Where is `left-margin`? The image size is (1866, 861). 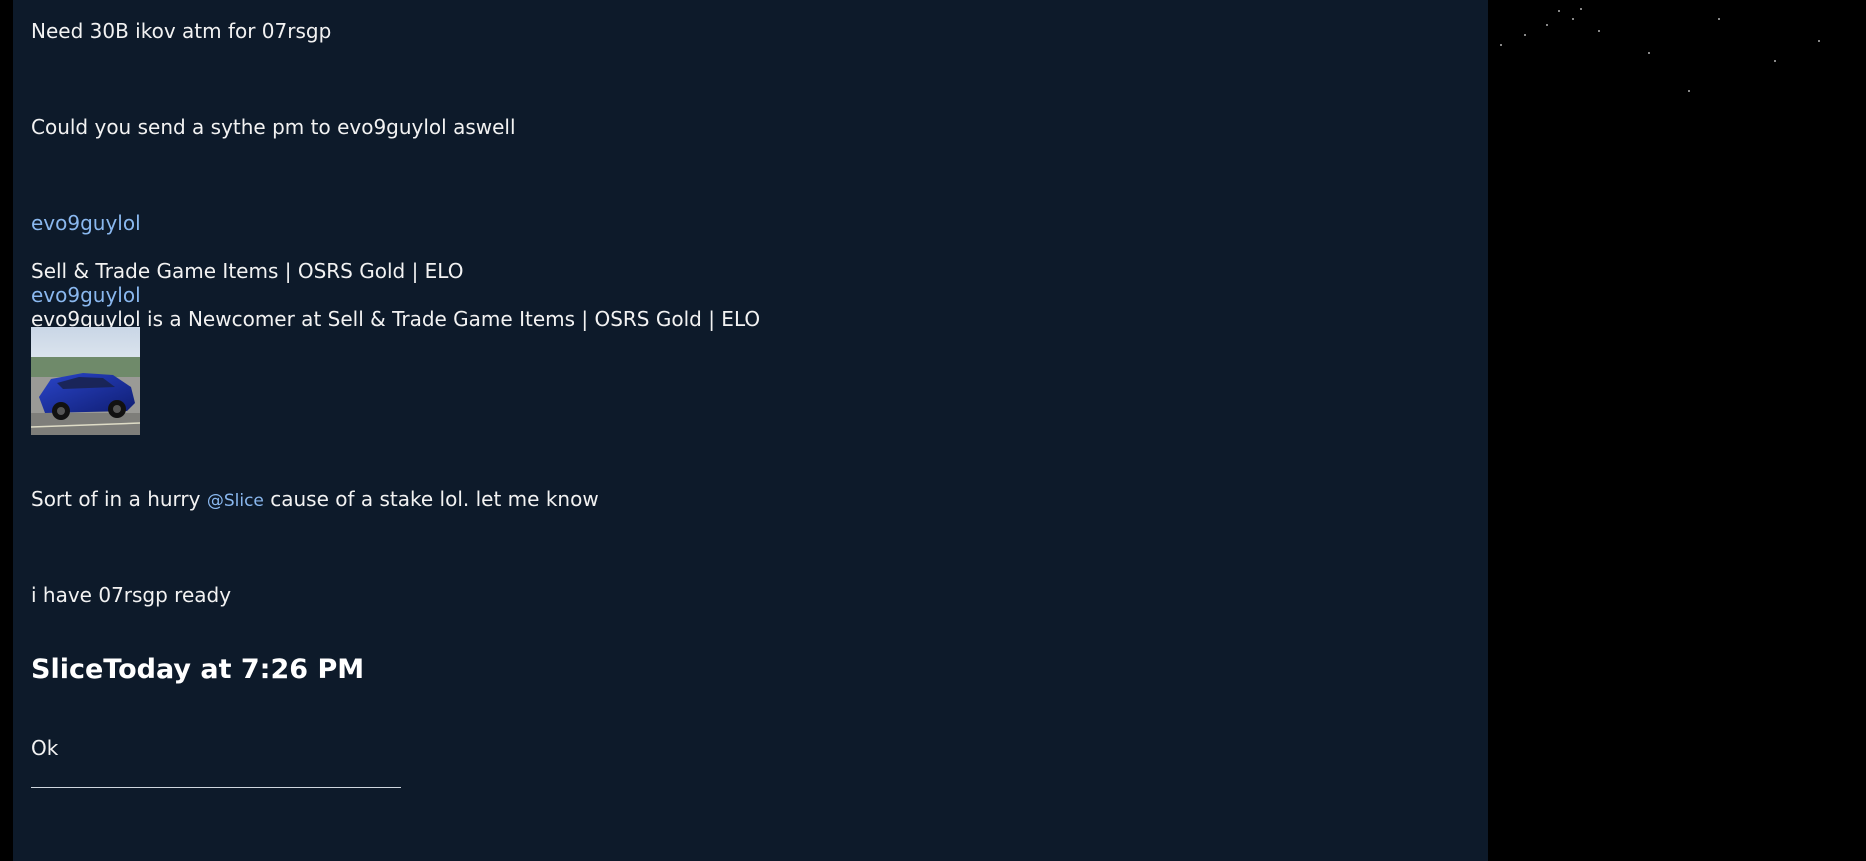 left-margin is located at coordinates (6, 430).